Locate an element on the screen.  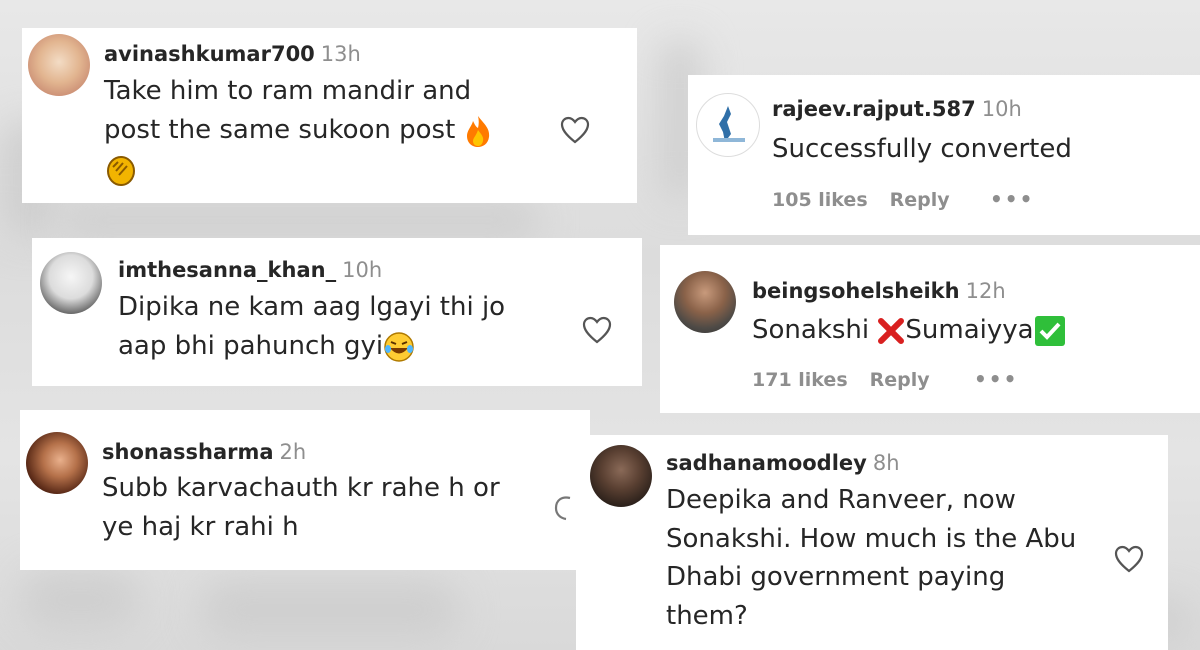
comment-username: sadhanamoodley 8h is located at coordinates (783, 463).